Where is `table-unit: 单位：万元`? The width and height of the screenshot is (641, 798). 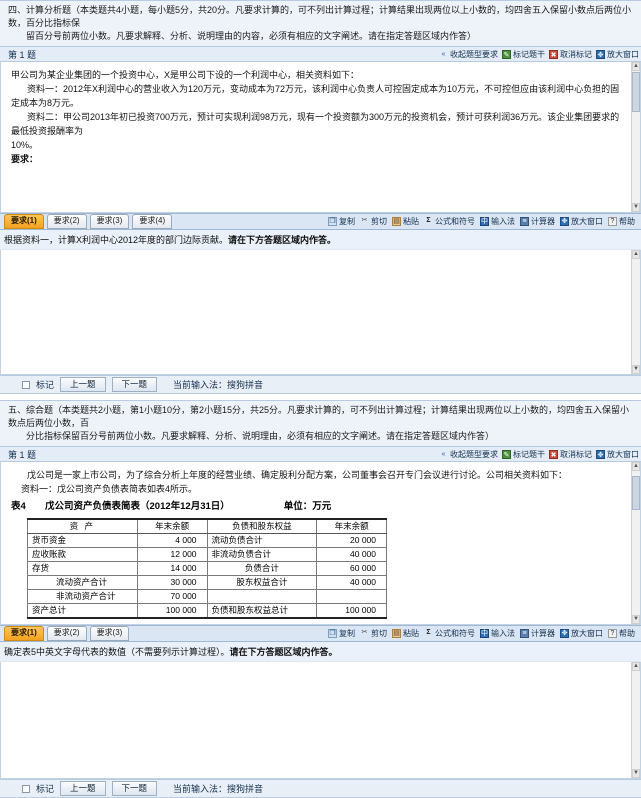 table-unit: 单位：万元 is located at coordinates (307, 506).